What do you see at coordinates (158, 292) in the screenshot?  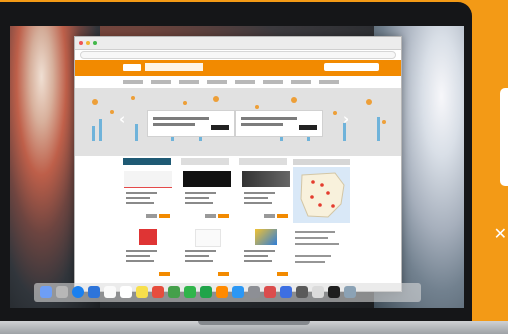 I see `music-icon` at bounding box center [158, 292].